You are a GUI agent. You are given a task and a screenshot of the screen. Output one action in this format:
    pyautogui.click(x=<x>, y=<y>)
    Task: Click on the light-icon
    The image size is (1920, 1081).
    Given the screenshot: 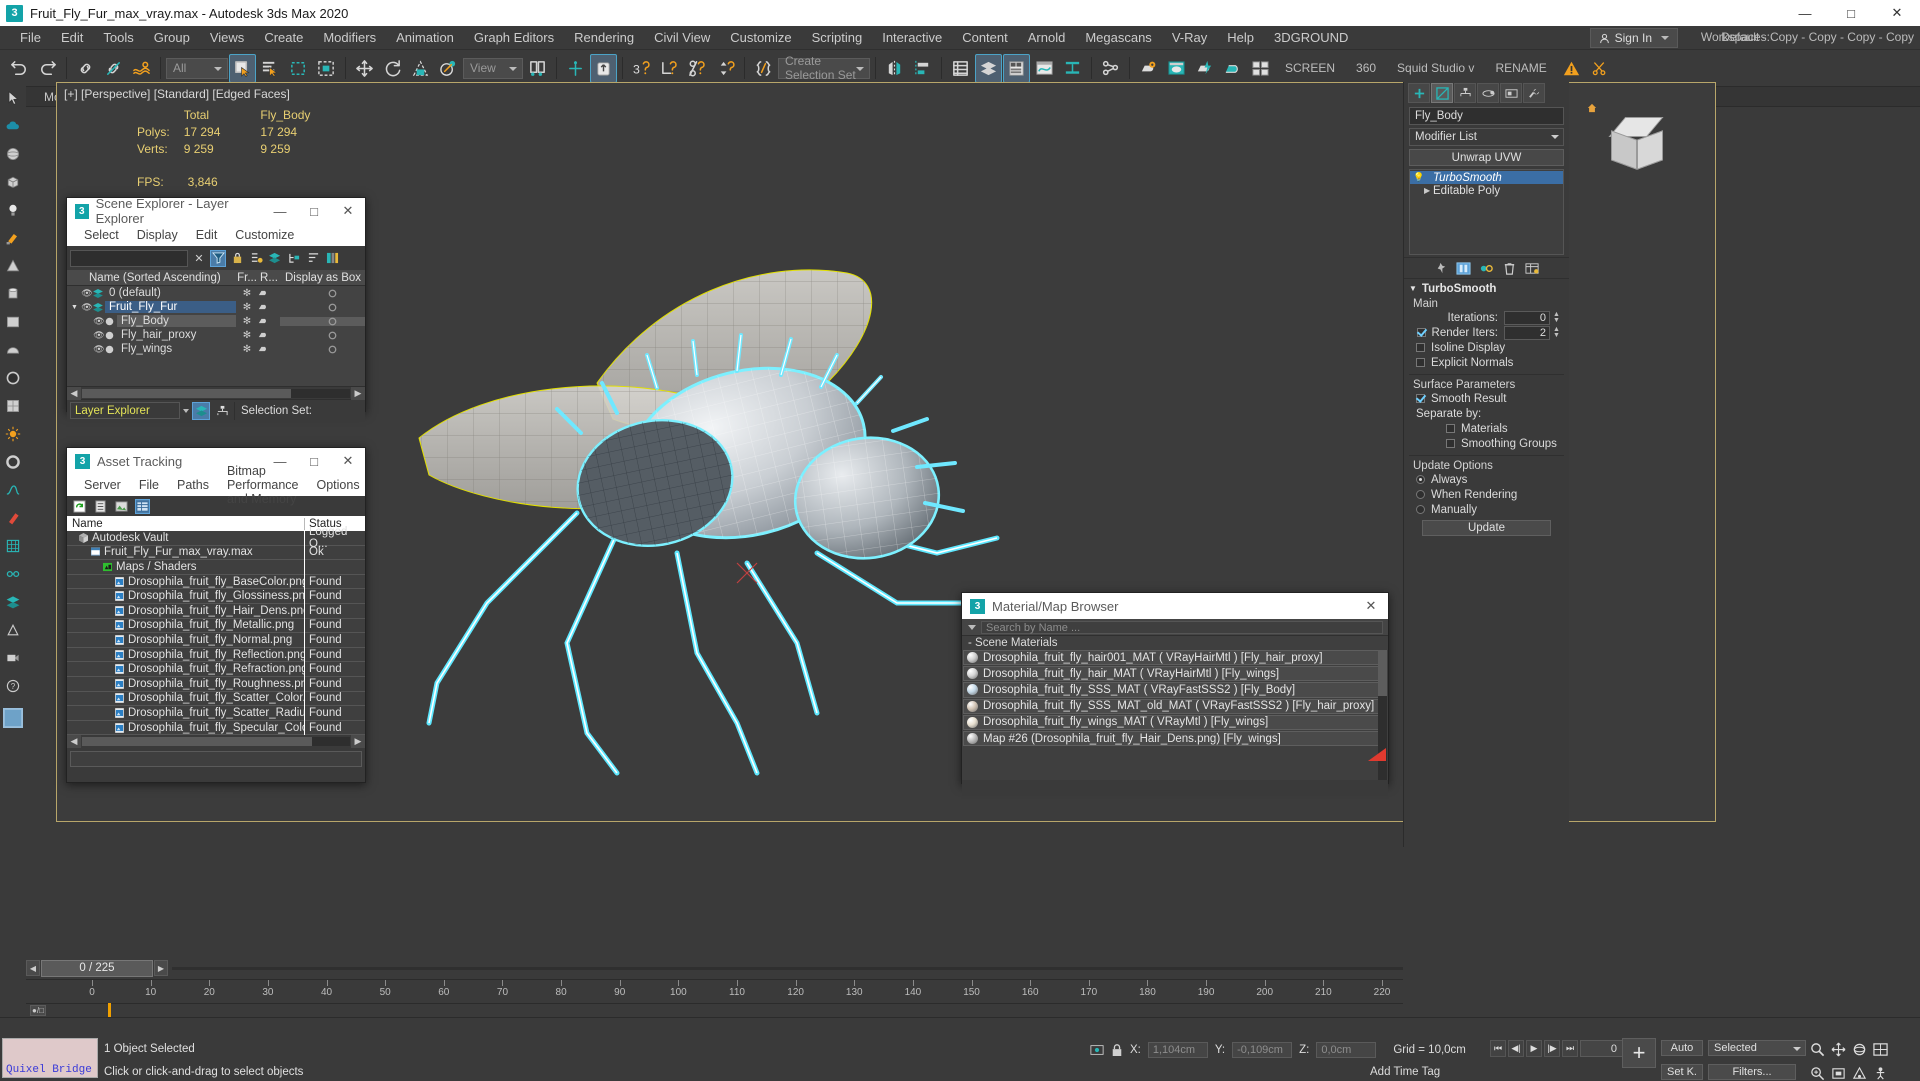 What is the action you would take?
    pyautogui.click(x=13, y=210)
    